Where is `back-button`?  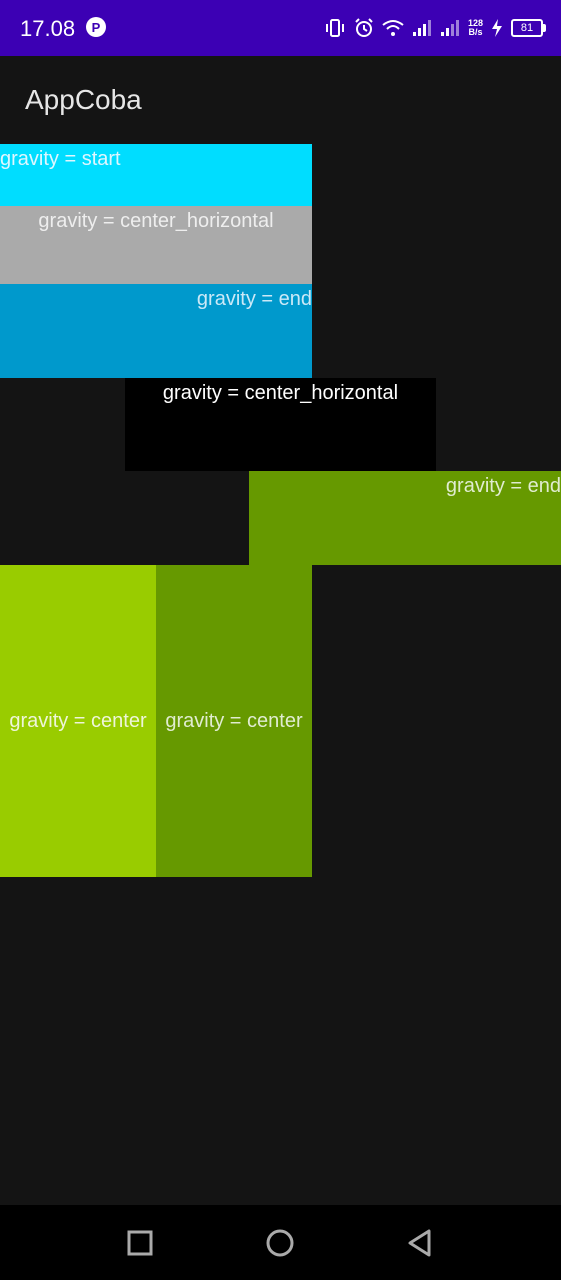
back-button is located at coordinates (420, 1243).